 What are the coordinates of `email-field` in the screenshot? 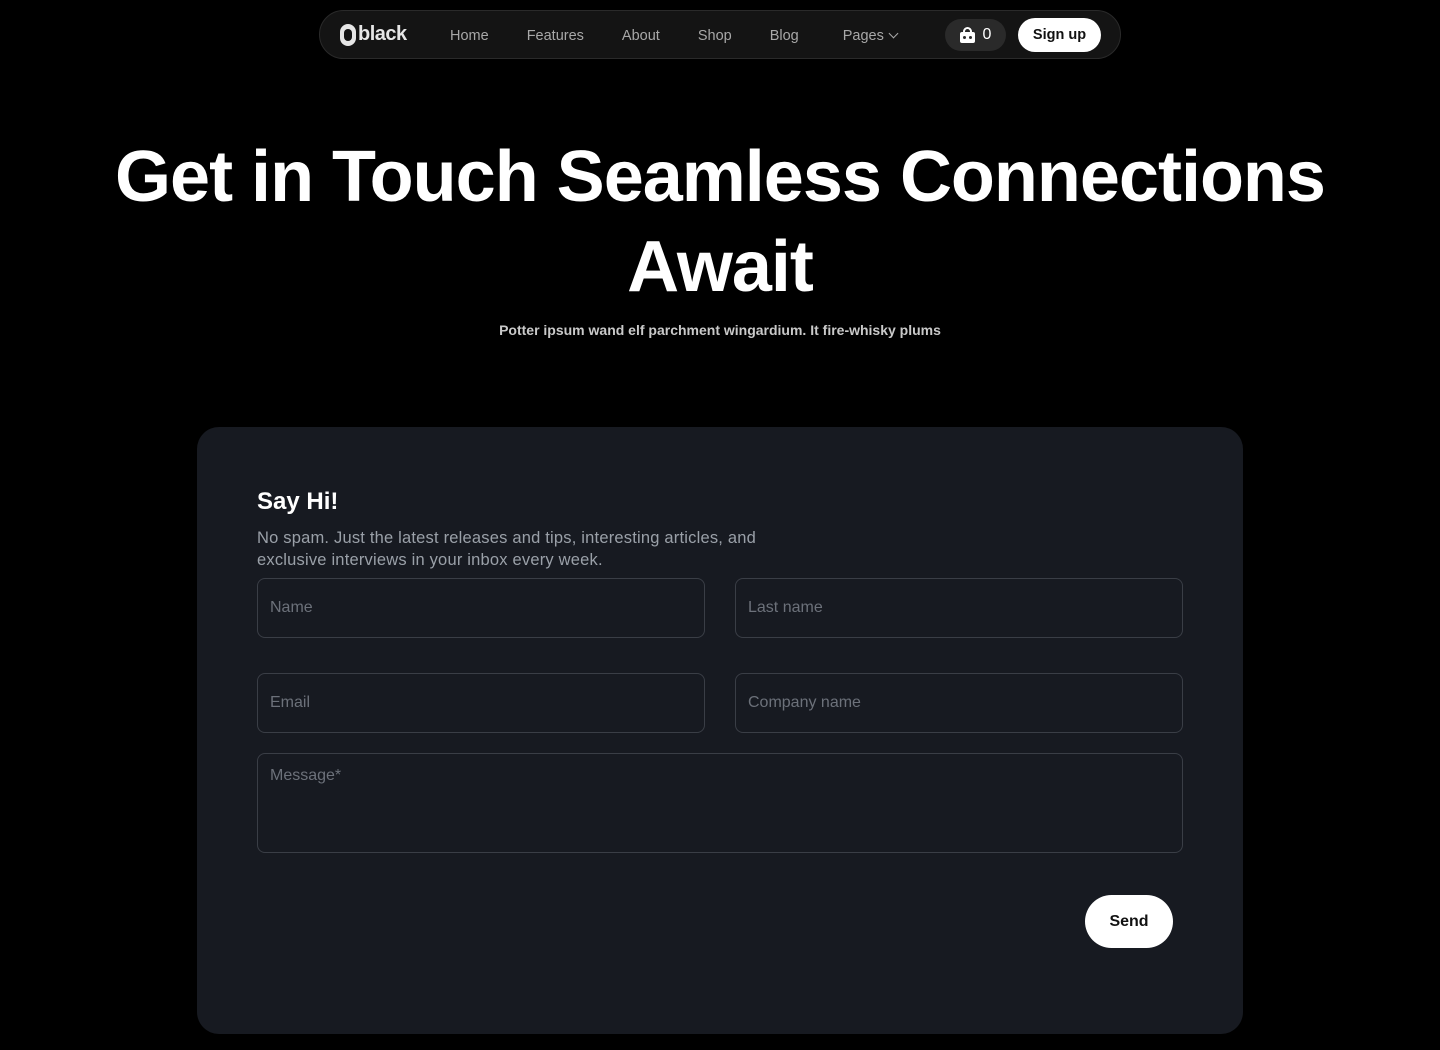 It's located at (481, 703).